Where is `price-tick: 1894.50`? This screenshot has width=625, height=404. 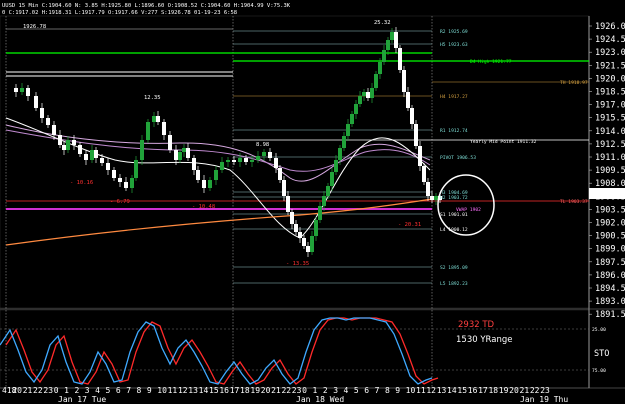
price-tick: 1894.50 is located at coordinates (610, 289).